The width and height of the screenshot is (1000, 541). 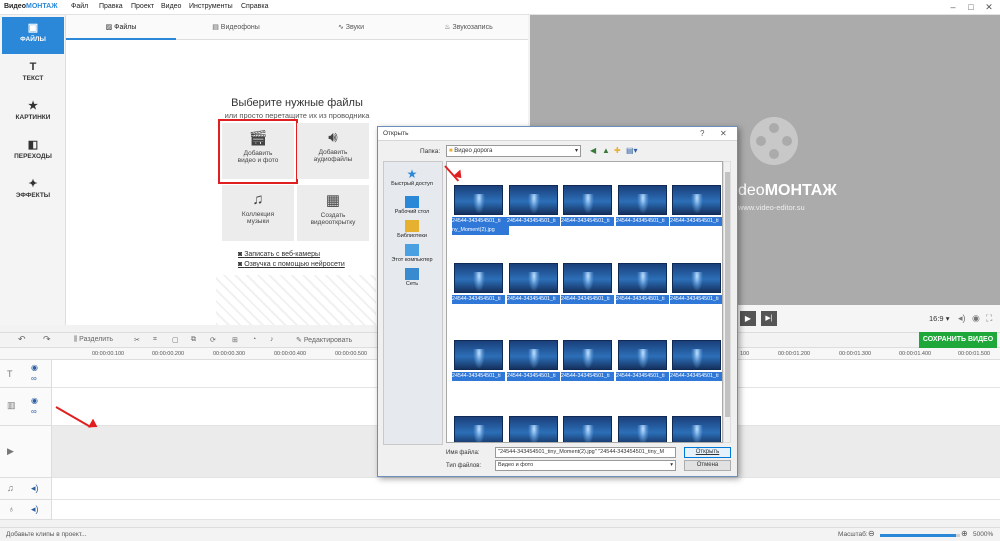 What do you see at coordinates (213, 340) in the screenshot?
I see `rotate-icon: ⟳` at bounding box center [213, 340].